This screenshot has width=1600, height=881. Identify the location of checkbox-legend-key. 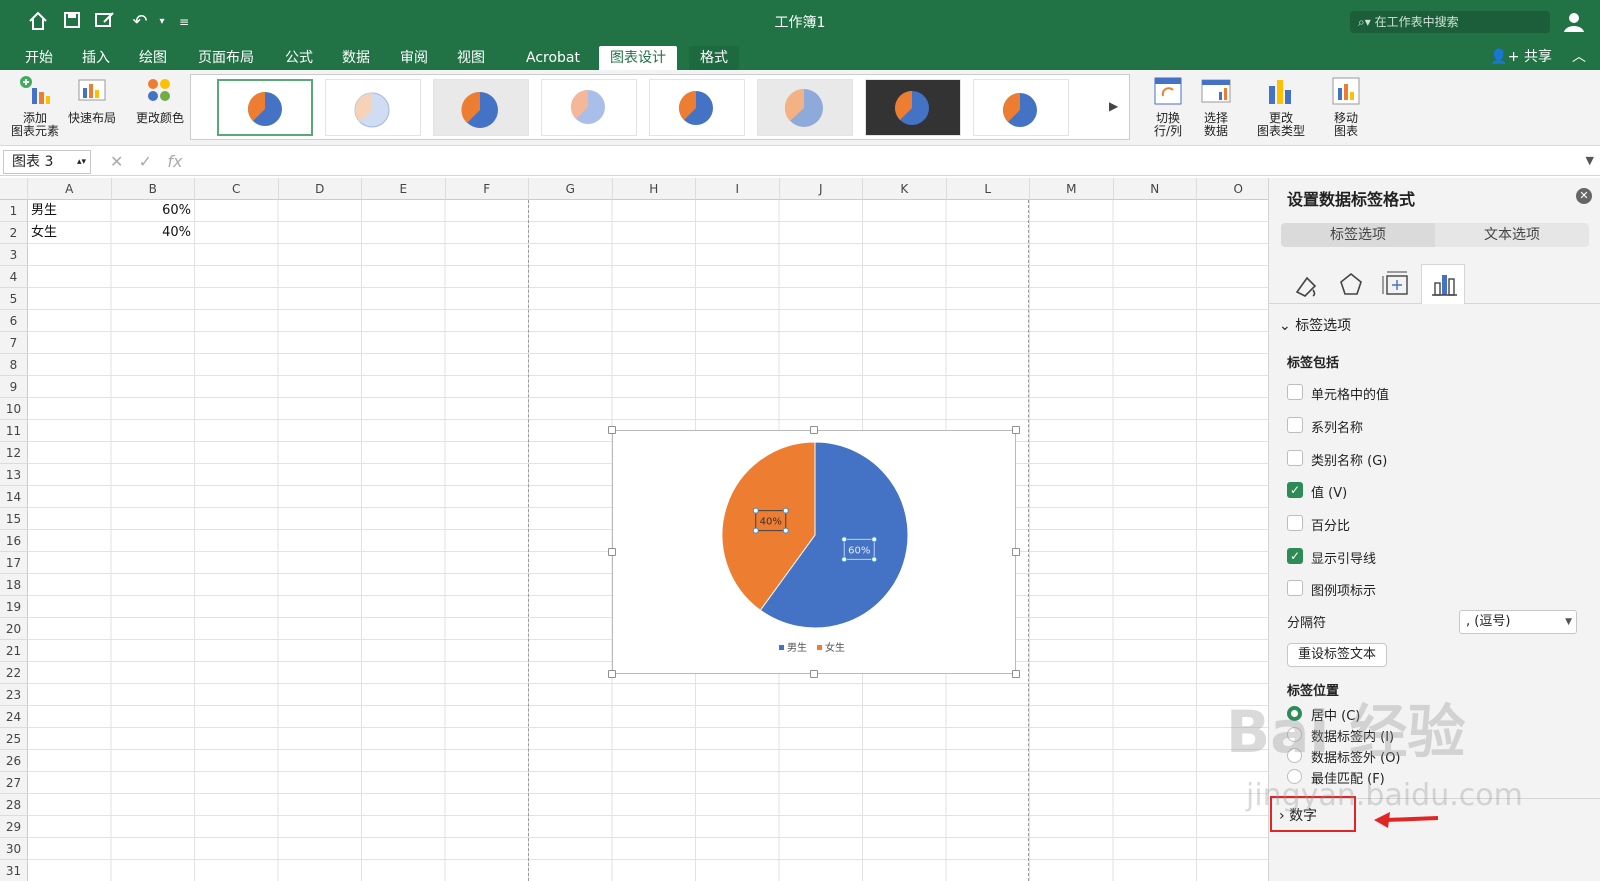
(1295, 588).